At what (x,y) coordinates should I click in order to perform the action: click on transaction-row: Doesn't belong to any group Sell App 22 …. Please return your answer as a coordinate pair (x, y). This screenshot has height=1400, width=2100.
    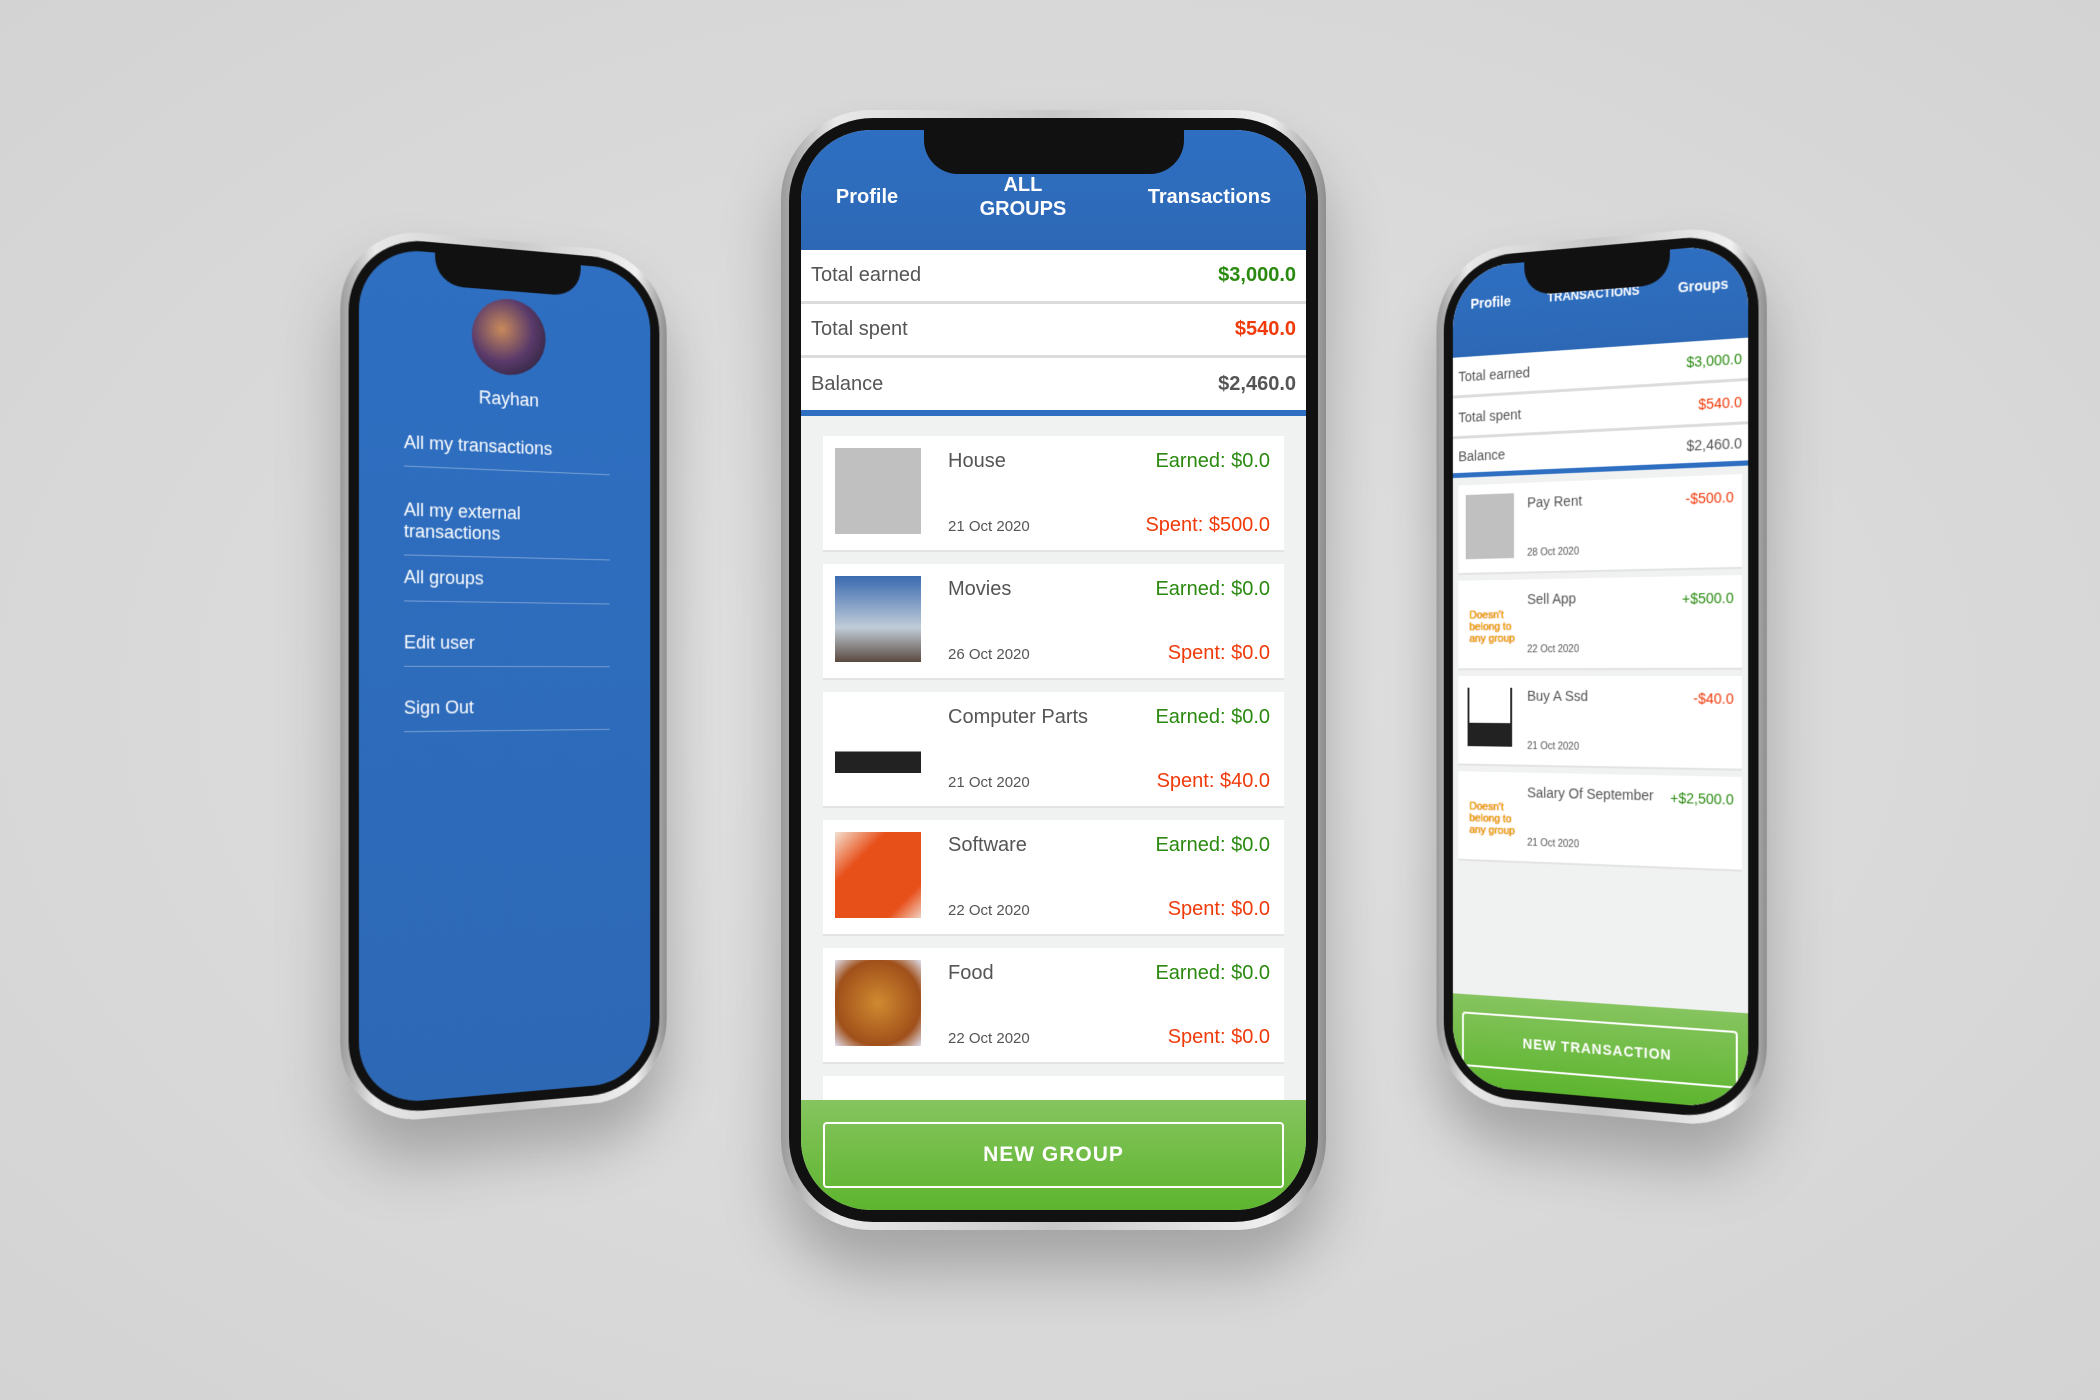
    Looking at the image, I should click on (1600, 623).